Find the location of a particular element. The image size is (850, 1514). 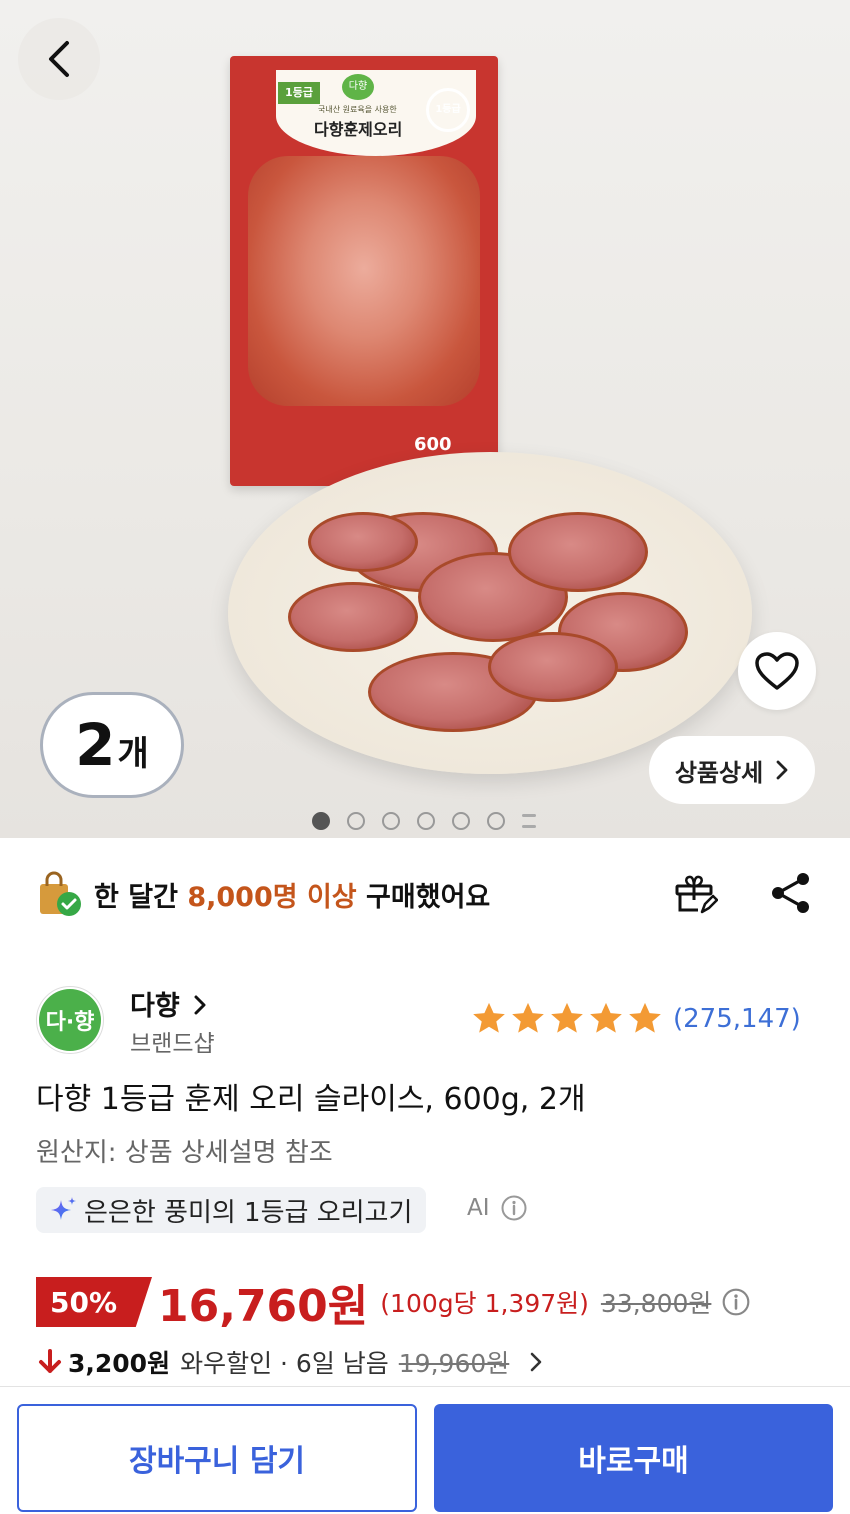

ai-label-text: AI is located at coordinates (478, 1208).